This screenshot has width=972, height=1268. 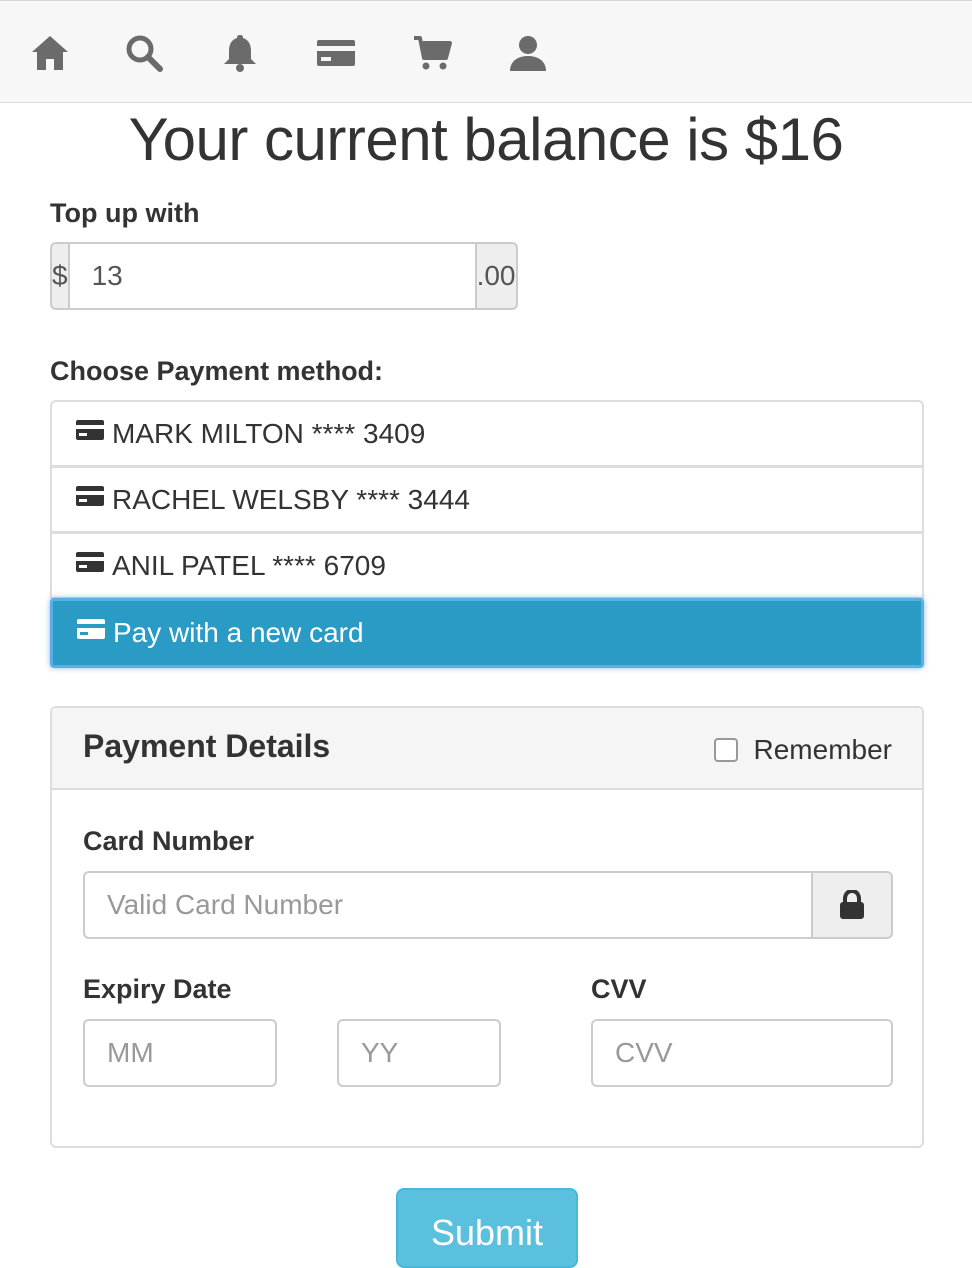 What do you see at coordinates (249, 565) in the screenshot?
I see `payment-method-label: ANIL PATEL **** 6709` at bounding box center [249, 565].